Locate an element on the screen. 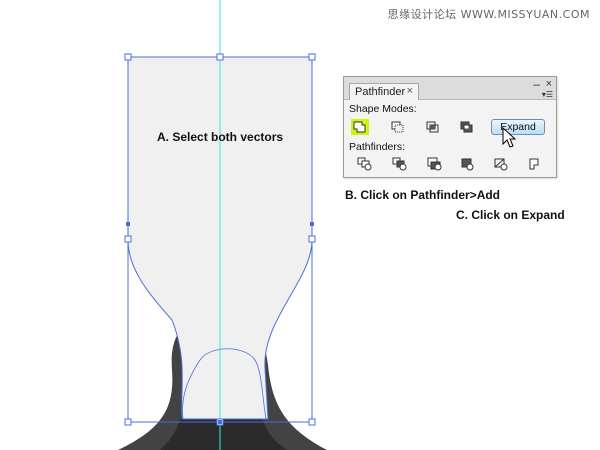 This screenshot has width=600, height=450. intersect-button is located at coordinates (433, 127).